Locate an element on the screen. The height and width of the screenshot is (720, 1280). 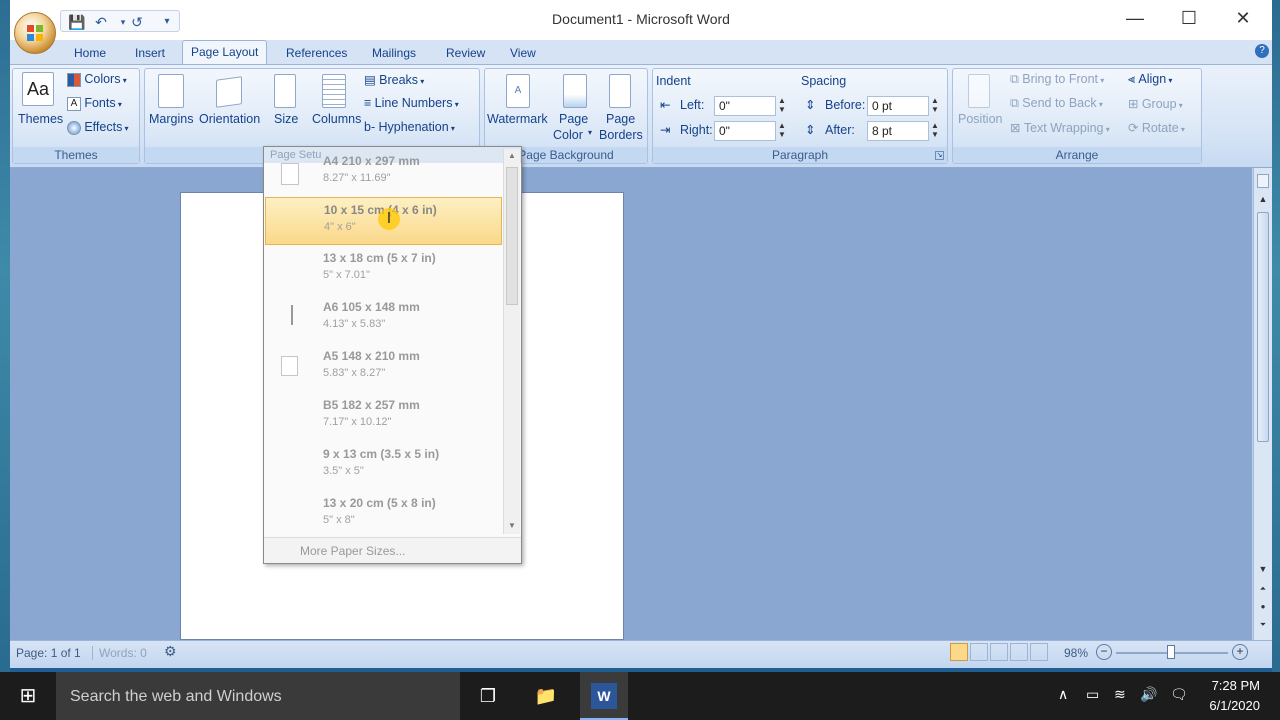
arrange-group-label: Arrange is located at coordinates (1077, 155).